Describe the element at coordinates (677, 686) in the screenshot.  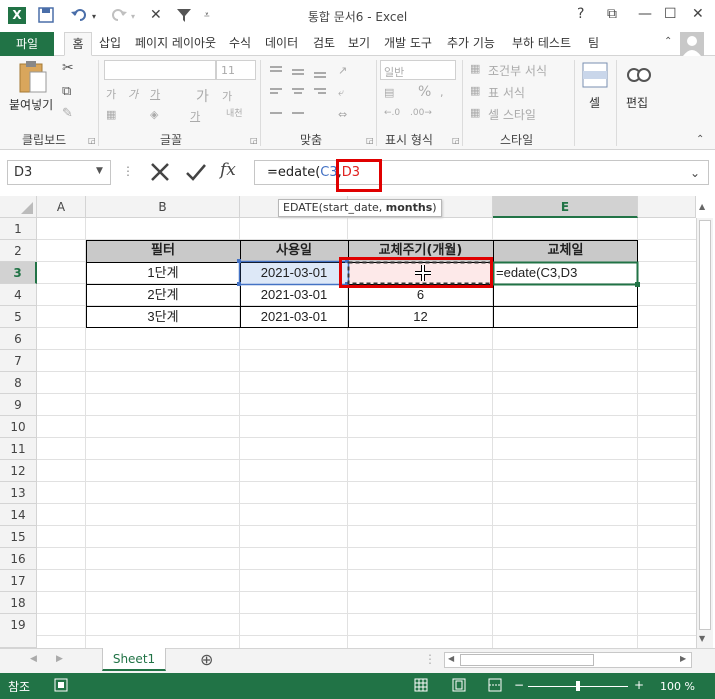
I see `zoom-level: 100 %` at that location.